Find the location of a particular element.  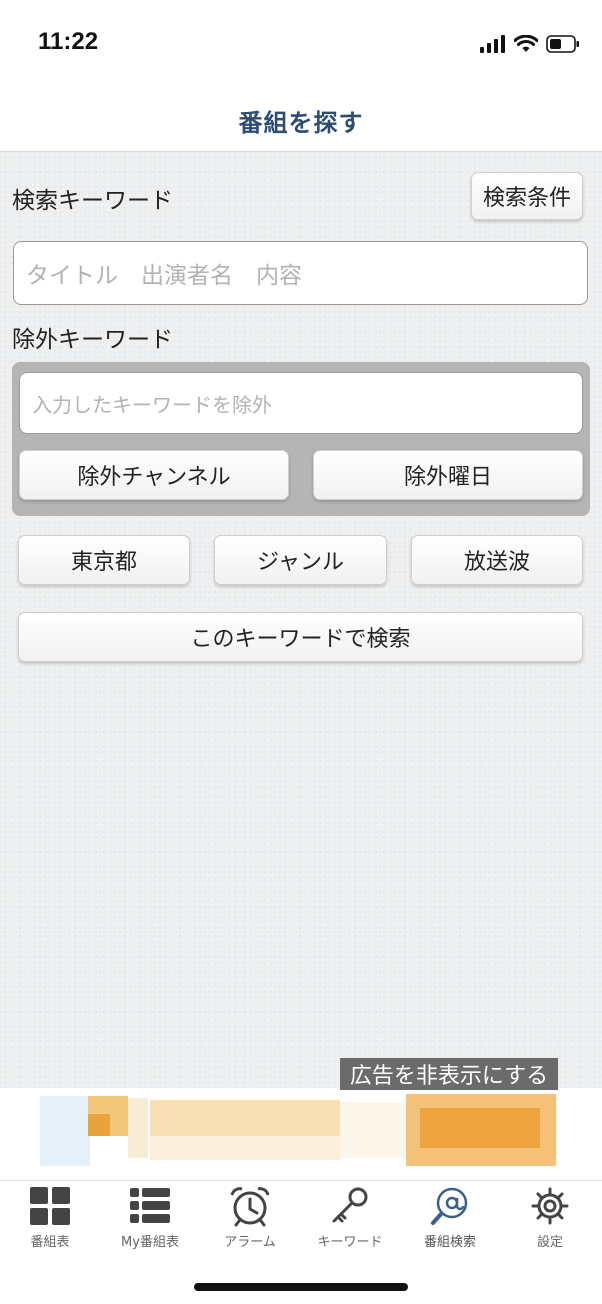

home-indicator is located at coordinates (301, 1287).